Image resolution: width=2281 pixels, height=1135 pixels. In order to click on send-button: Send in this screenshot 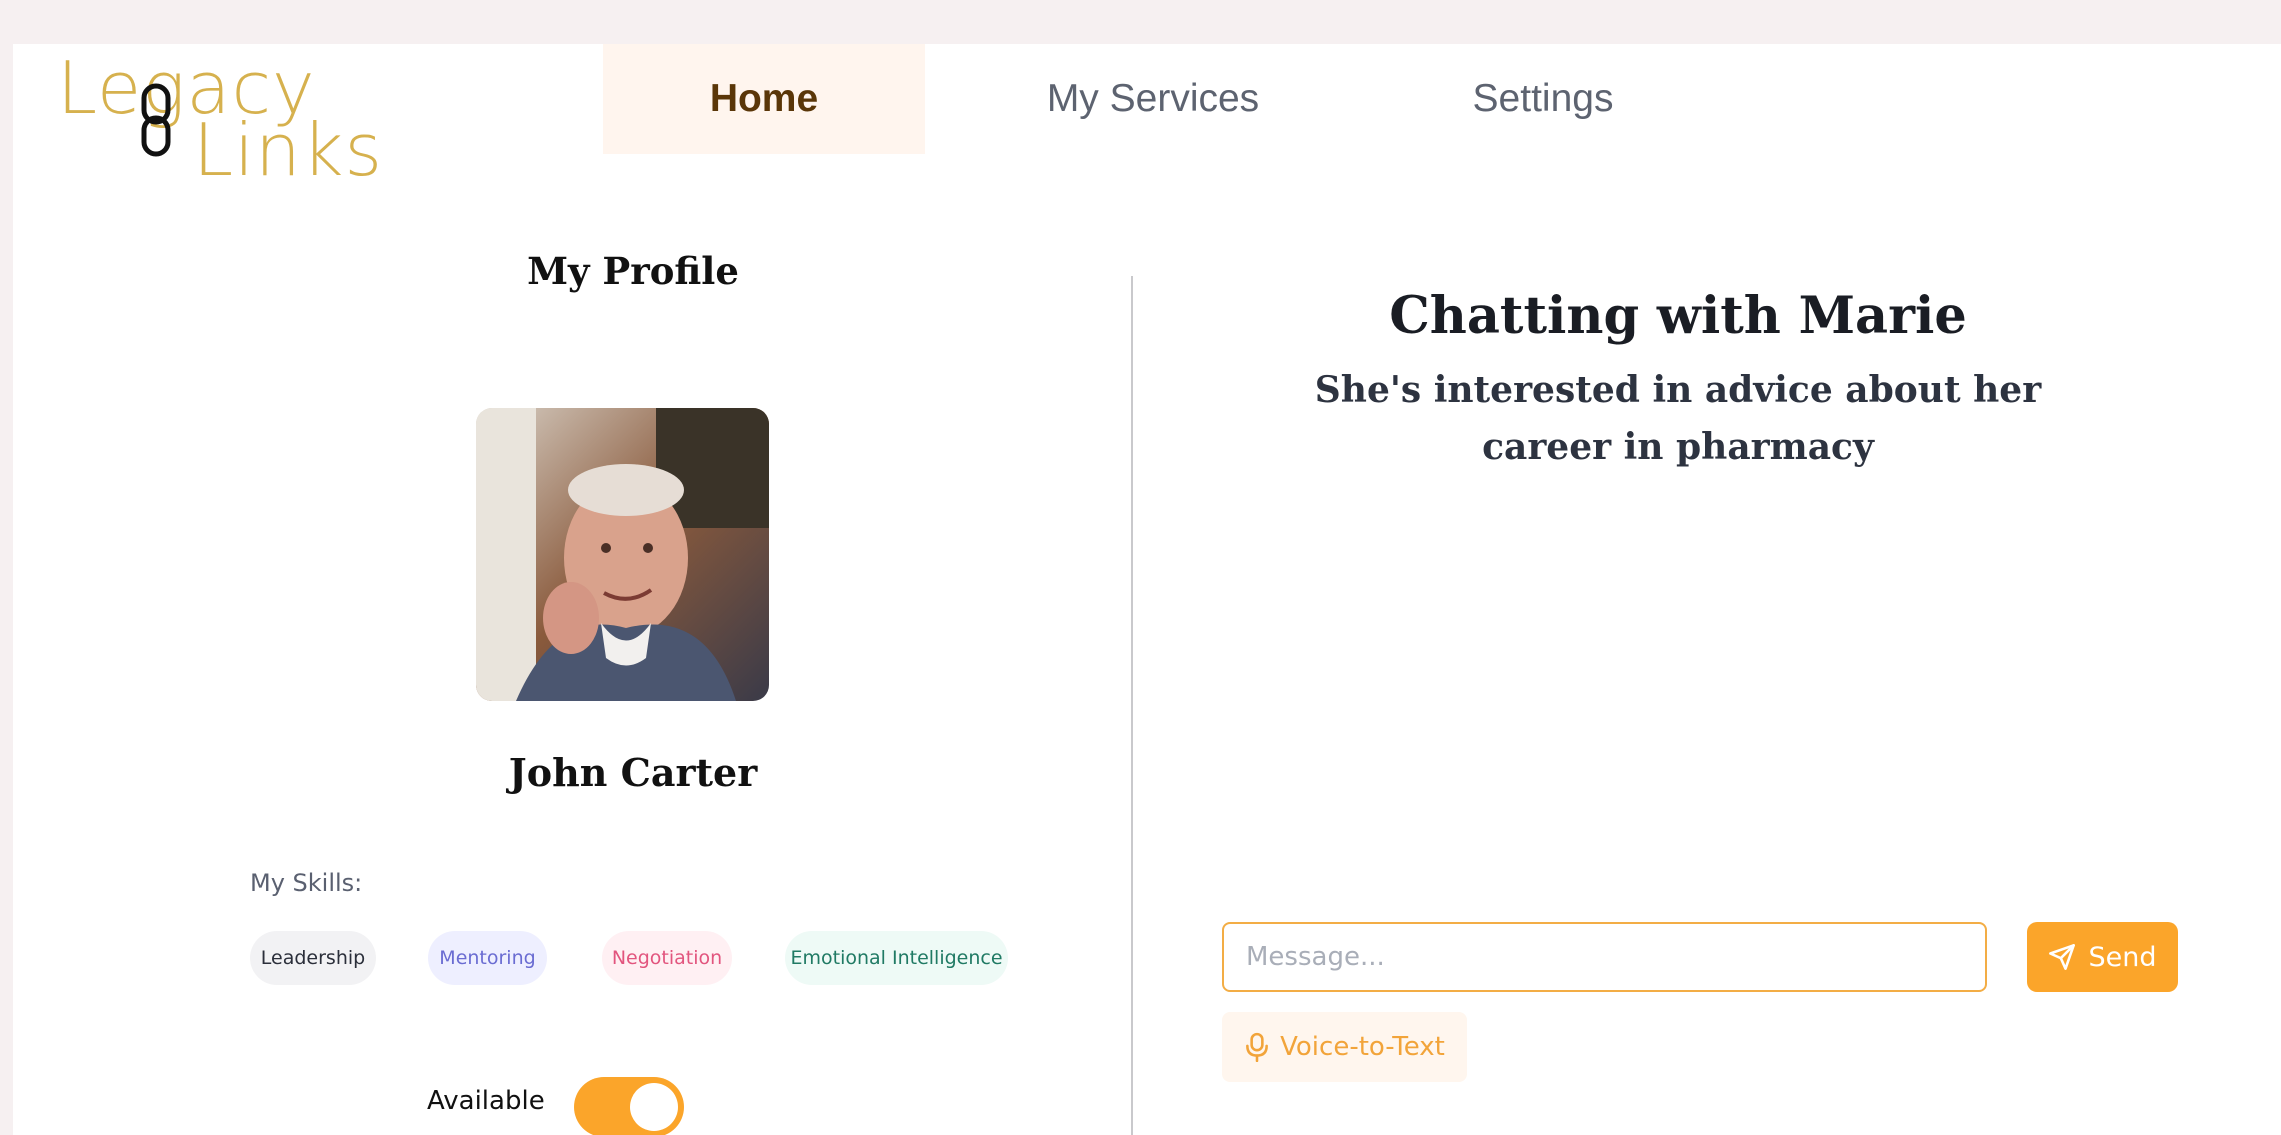, I will do `click(2102, 957)`.